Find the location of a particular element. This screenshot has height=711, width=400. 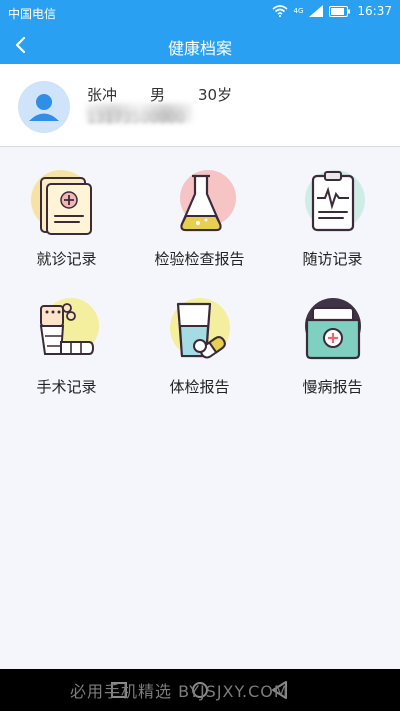

avatar is located at coordinates (44, 107).